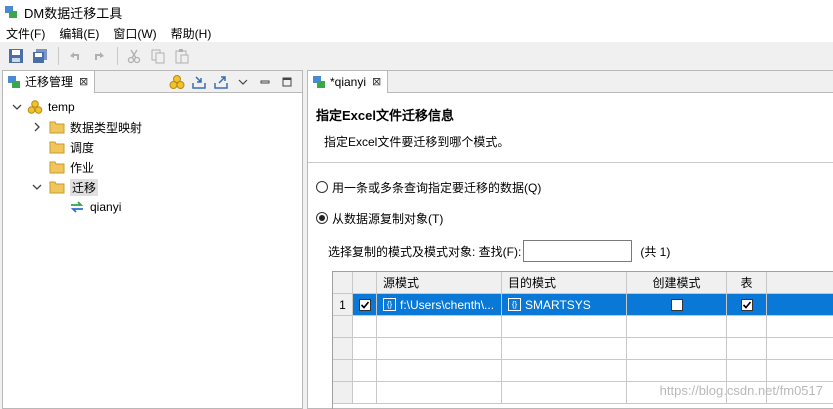 Image resolution: width=833 pixels, height=409 pixels. I want to click on menu-edit: 编辑(E), so click(79, 33).